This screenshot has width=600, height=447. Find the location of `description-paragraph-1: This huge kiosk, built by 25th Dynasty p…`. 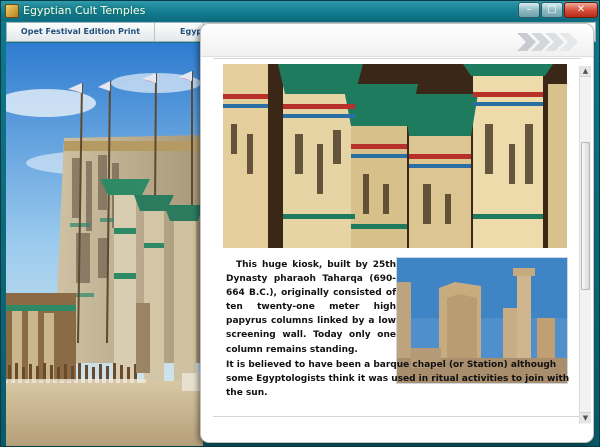

description-paragraph-1: This huge kiosk, built by 25th Dynasty p… is located at coordinates (311, 307).